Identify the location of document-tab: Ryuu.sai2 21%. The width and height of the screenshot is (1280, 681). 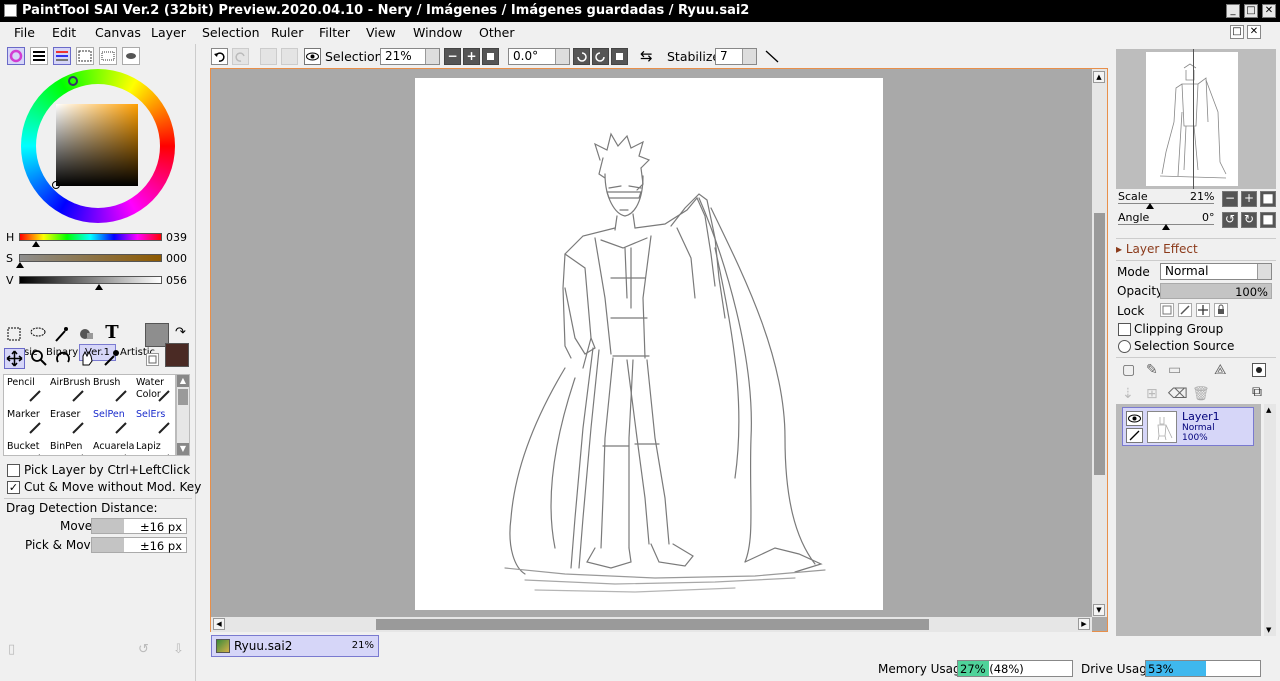
(295, 646).